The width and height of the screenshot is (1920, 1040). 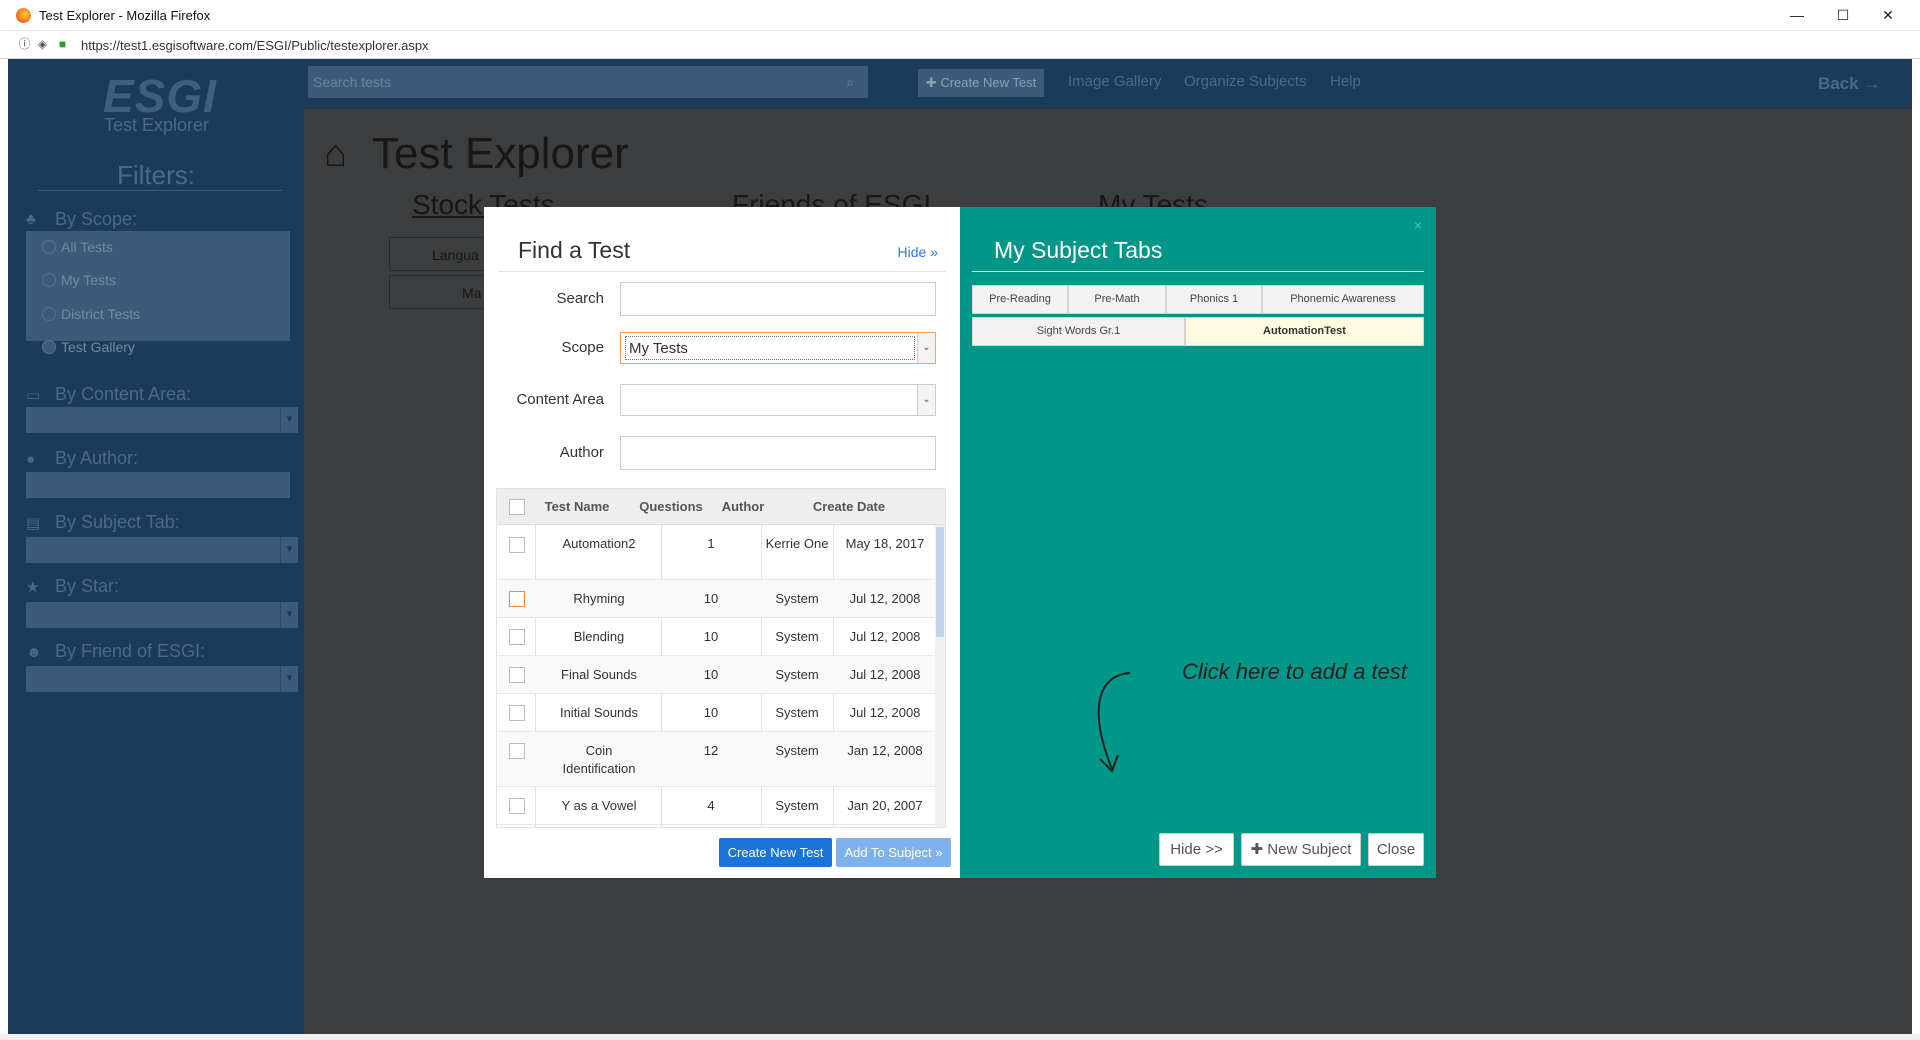 What do you see at coordinates (717, 806) in the screenshot?
I see `table-row: Y as a Vowel 4 System Jan 20, 2007` at bounding box center [717, 806].